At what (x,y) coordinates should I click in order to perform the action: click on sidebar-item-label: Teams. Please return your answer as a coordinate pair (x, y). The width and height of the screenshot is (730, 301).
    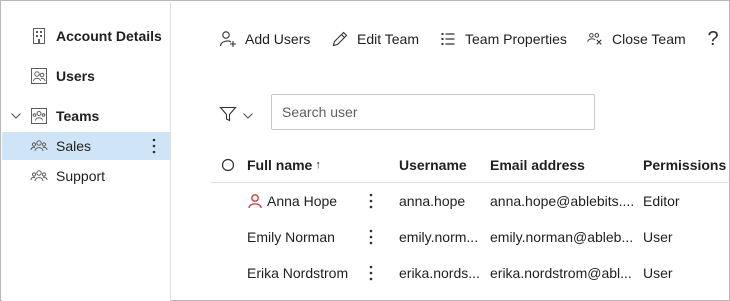
    Looking at the image, I should click on (78, 116).